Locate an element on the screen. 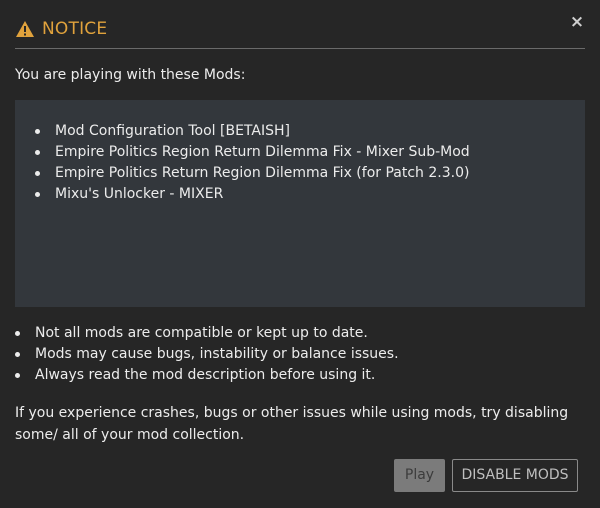  close-icon: × is located at coordinates (577, 22).